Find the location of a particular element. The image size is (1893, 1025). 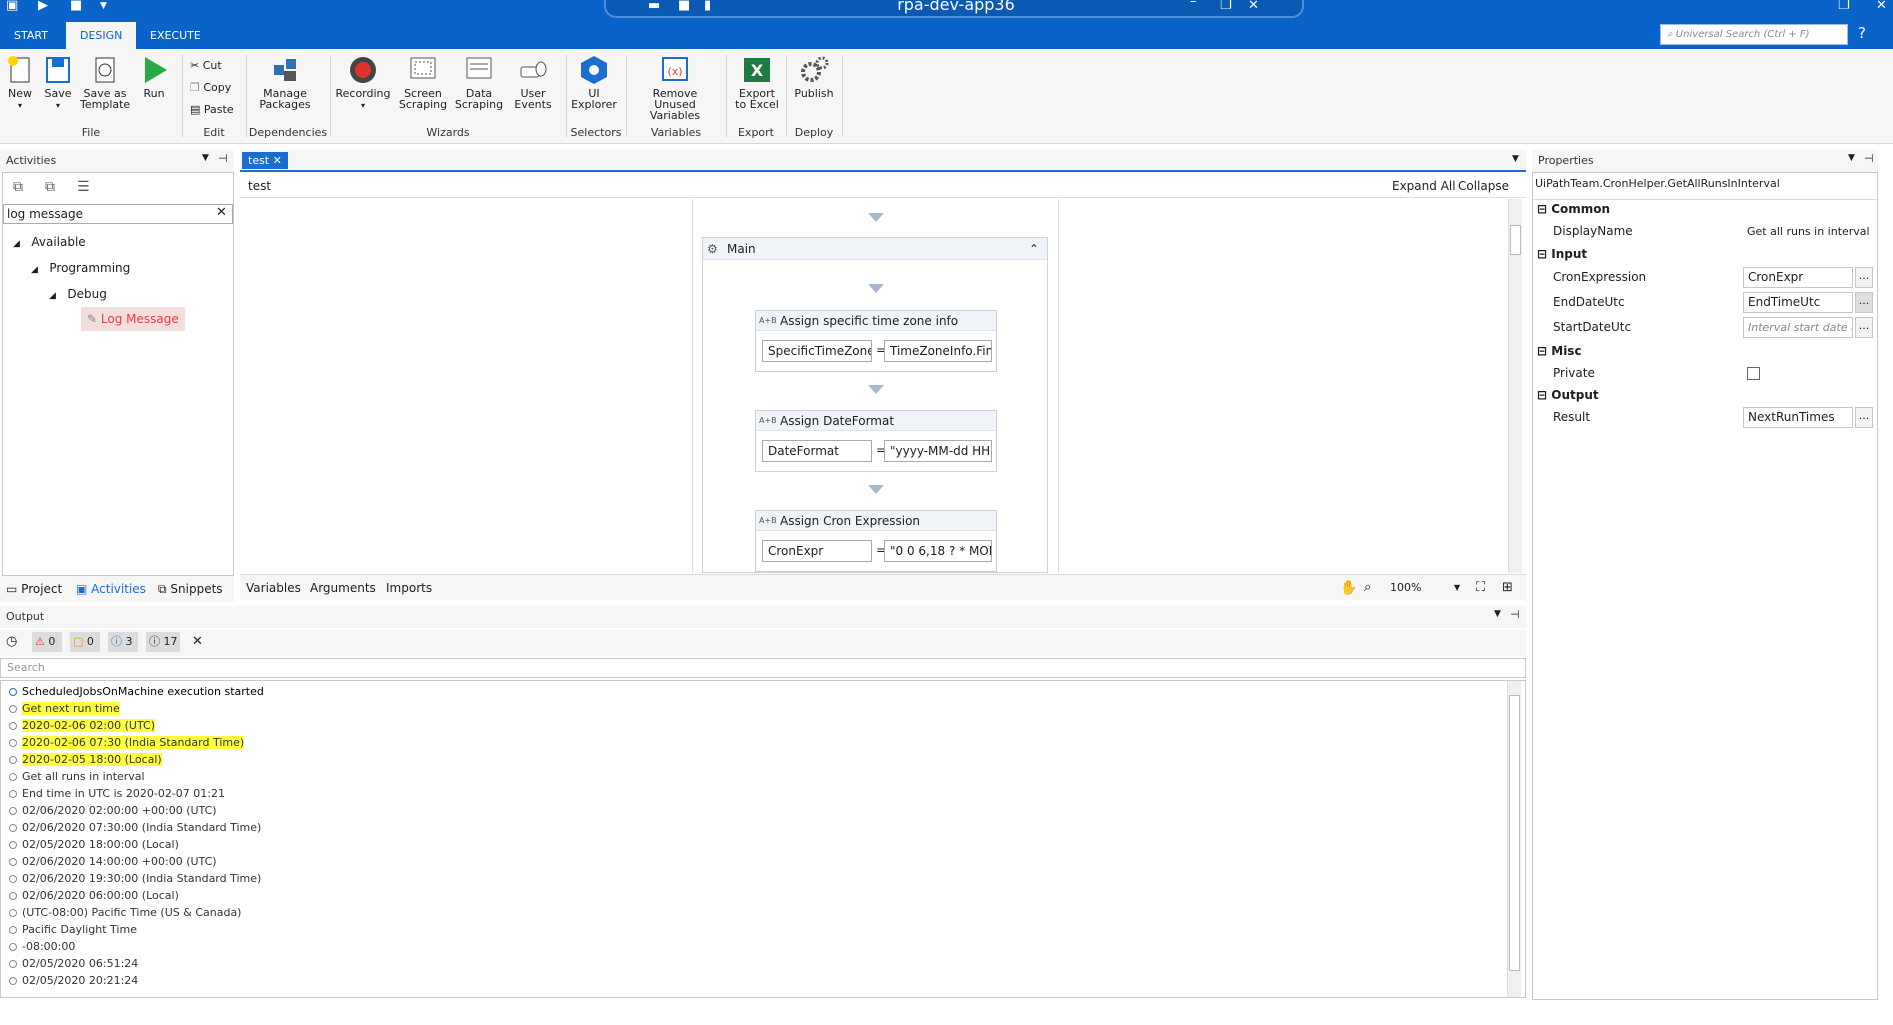

assign-to-field: CronExpr is located at coordinates (817, 551).